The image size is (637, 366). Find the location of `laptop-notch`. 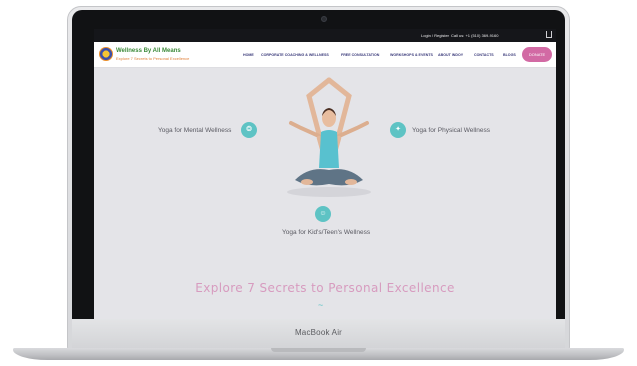

laptop-notch is located at coordinates (318, 350).